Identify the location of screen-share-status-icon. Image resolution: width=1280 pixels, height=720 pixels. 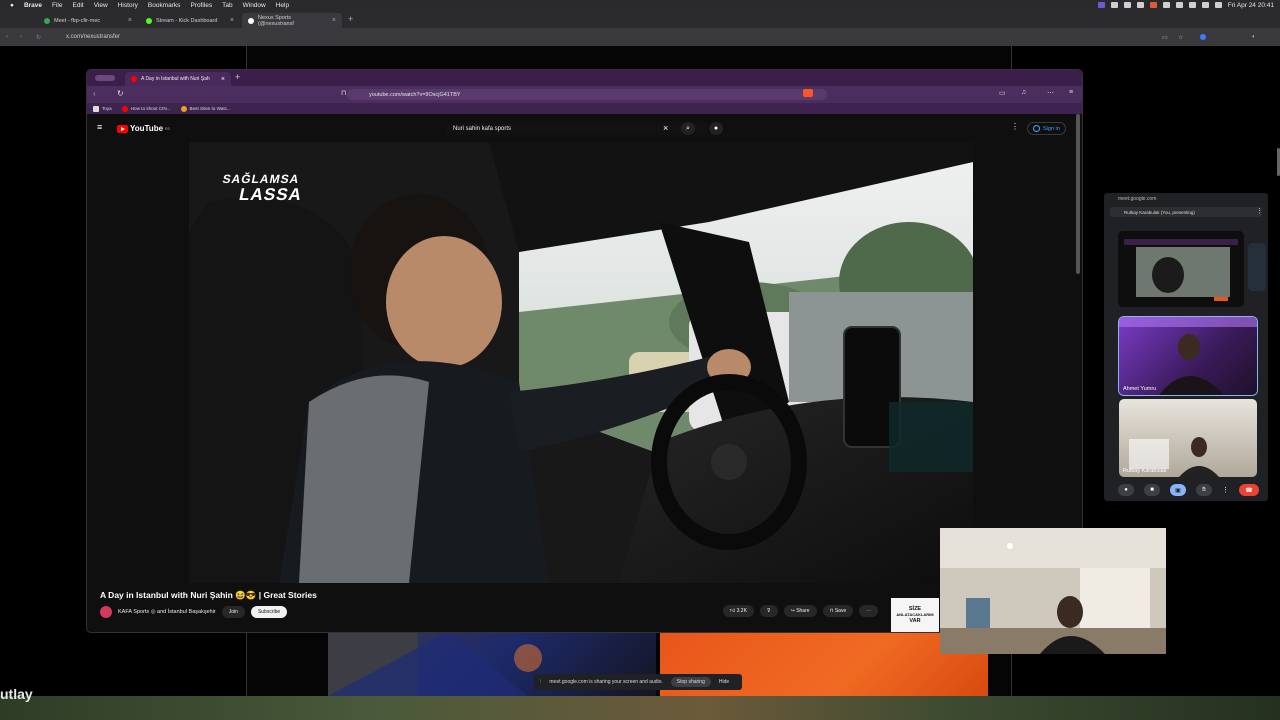
(1101, 5).